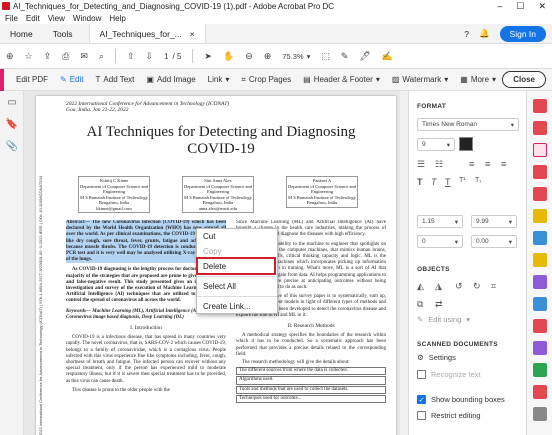 Image resolution: width=552 pixels, height=435 pixels. What do you see at coordinates (524, 79) in the screenshot?
I see `close-edit-button: Close` at bounding box center [524, 79].